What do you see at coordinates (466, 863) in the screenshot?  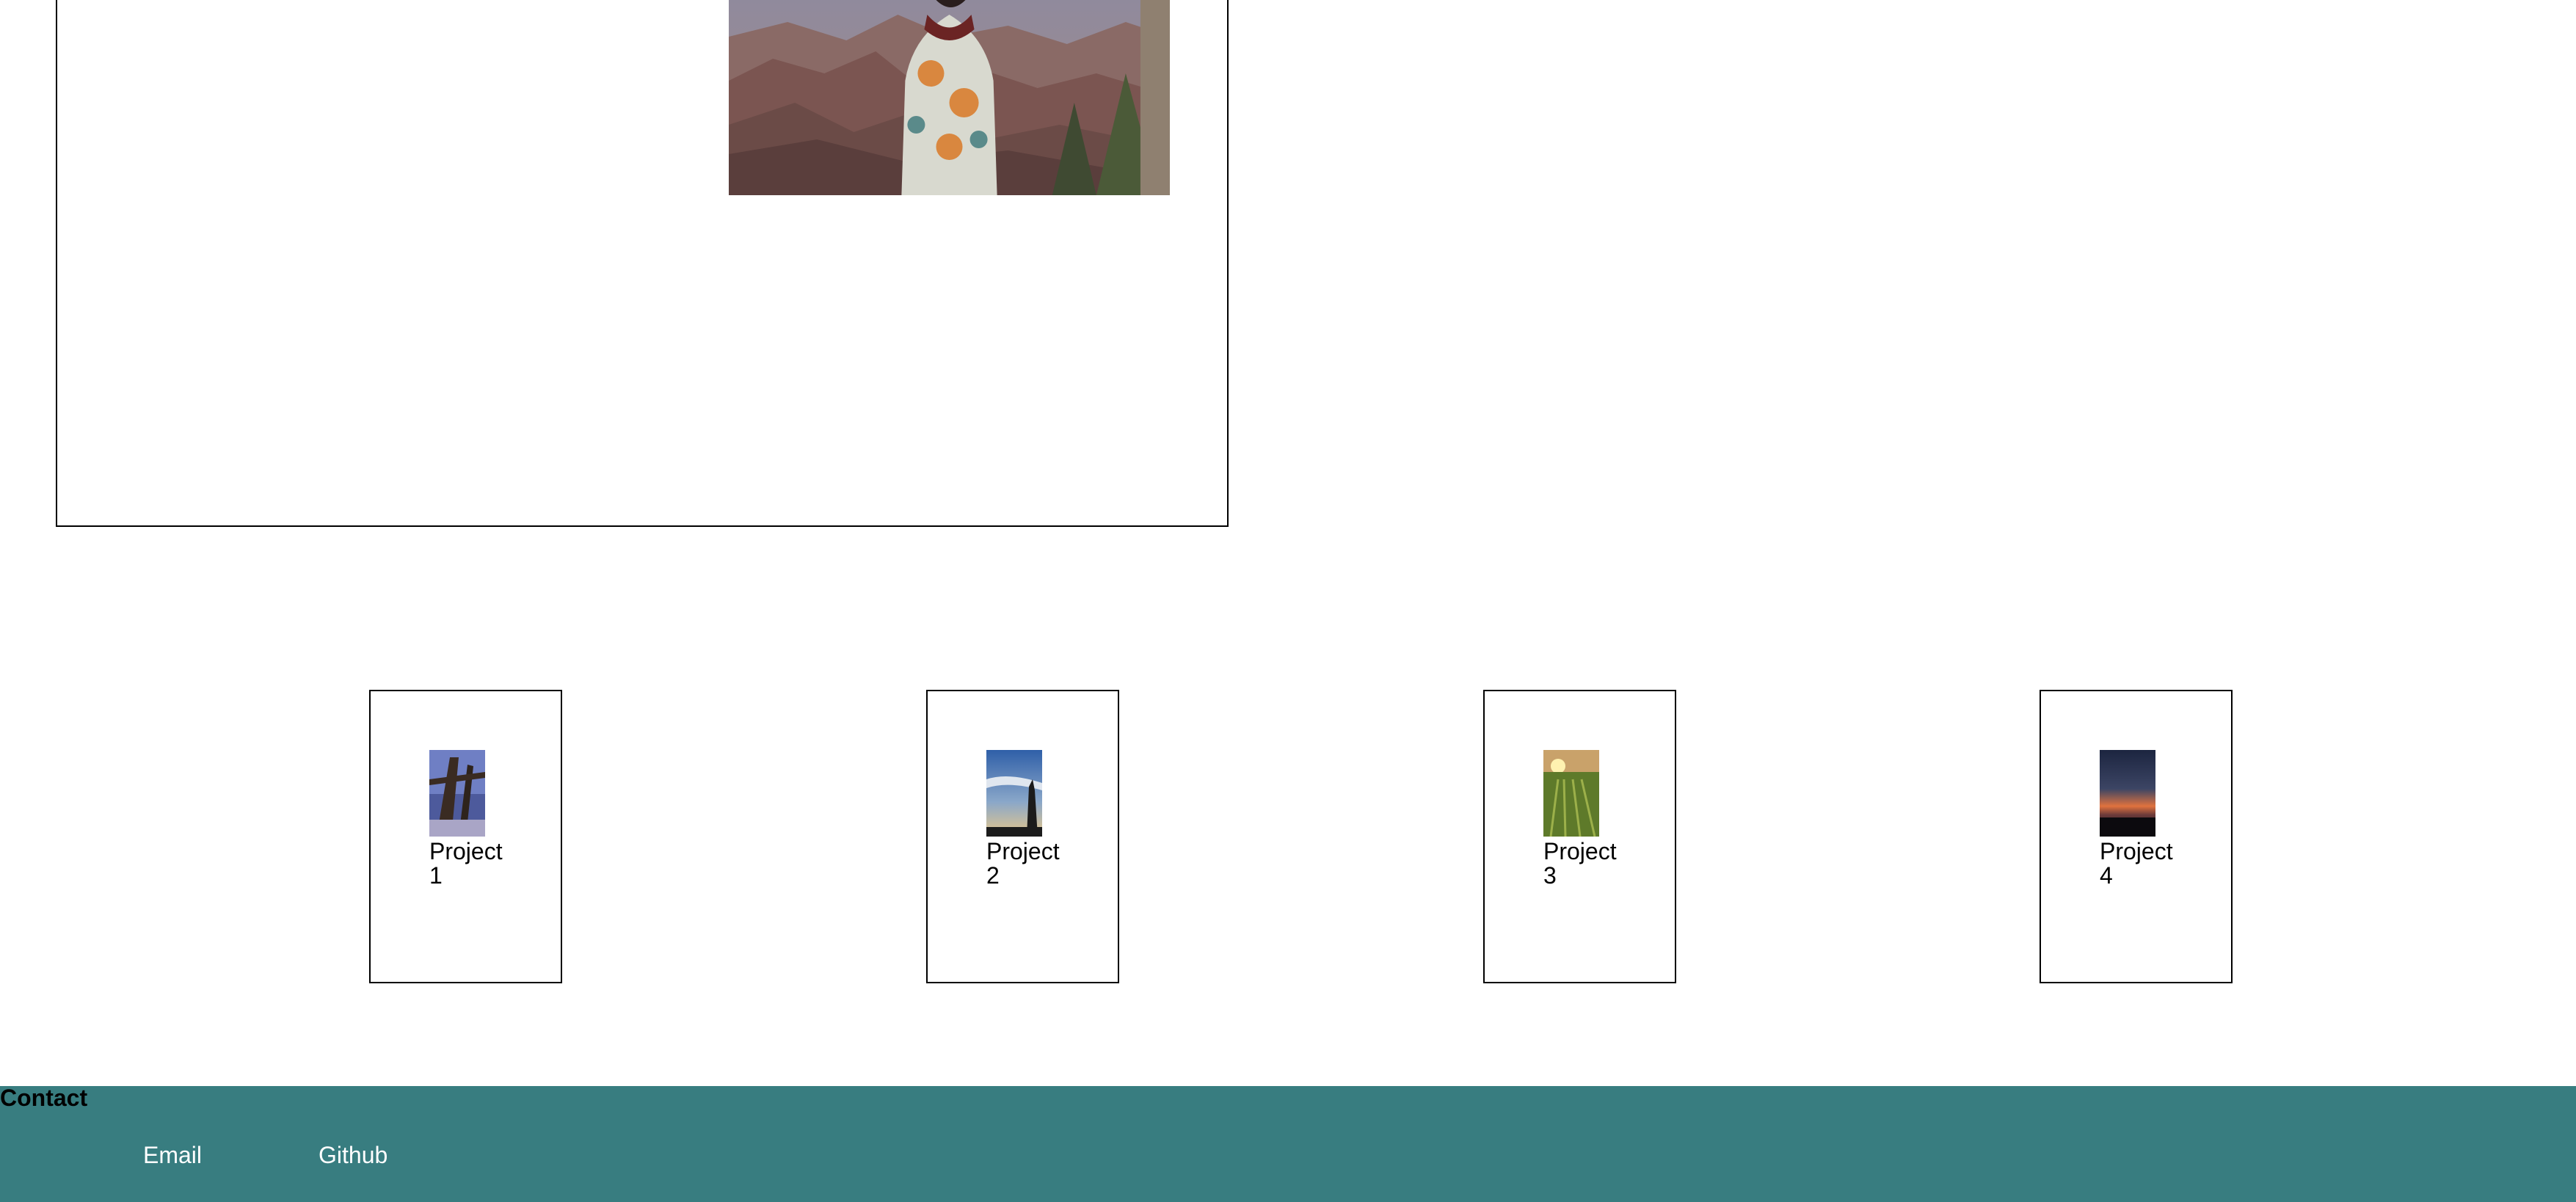 I see `project-1-label: Project 1` at bounding box center [466, 863].